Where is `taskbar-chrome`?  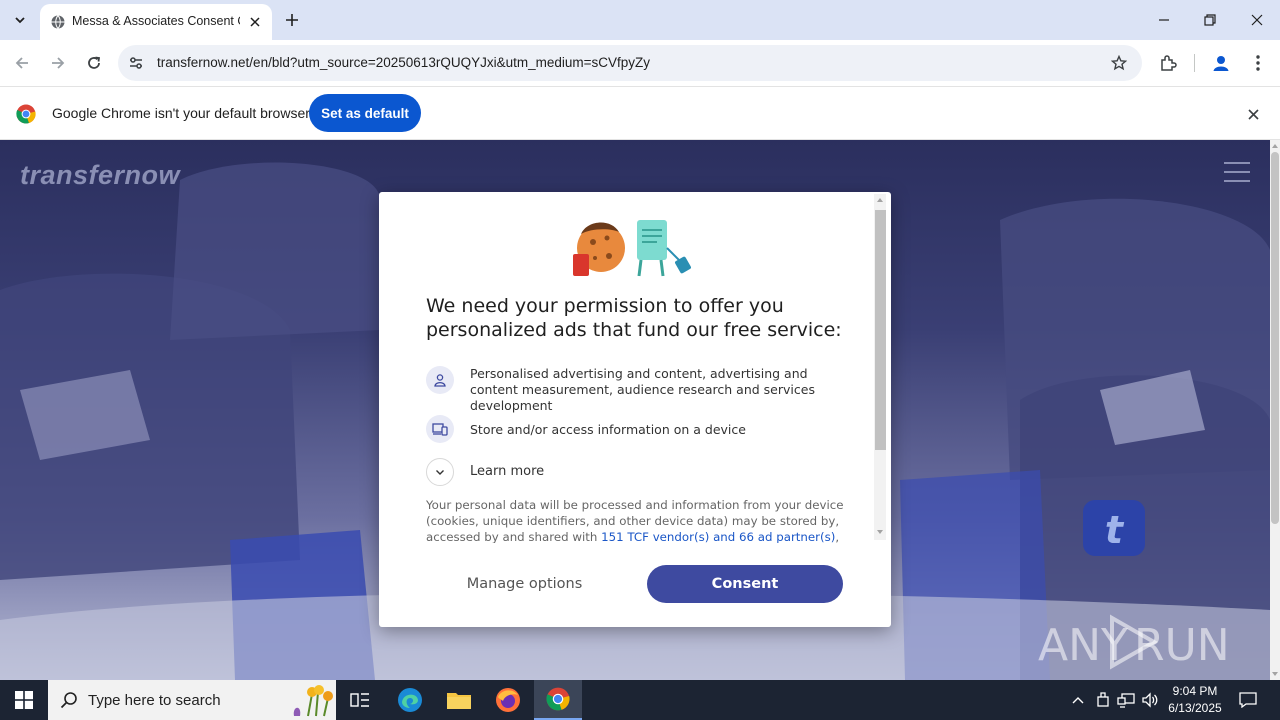
taskbar-chrome is located at coordinates (558, 700).